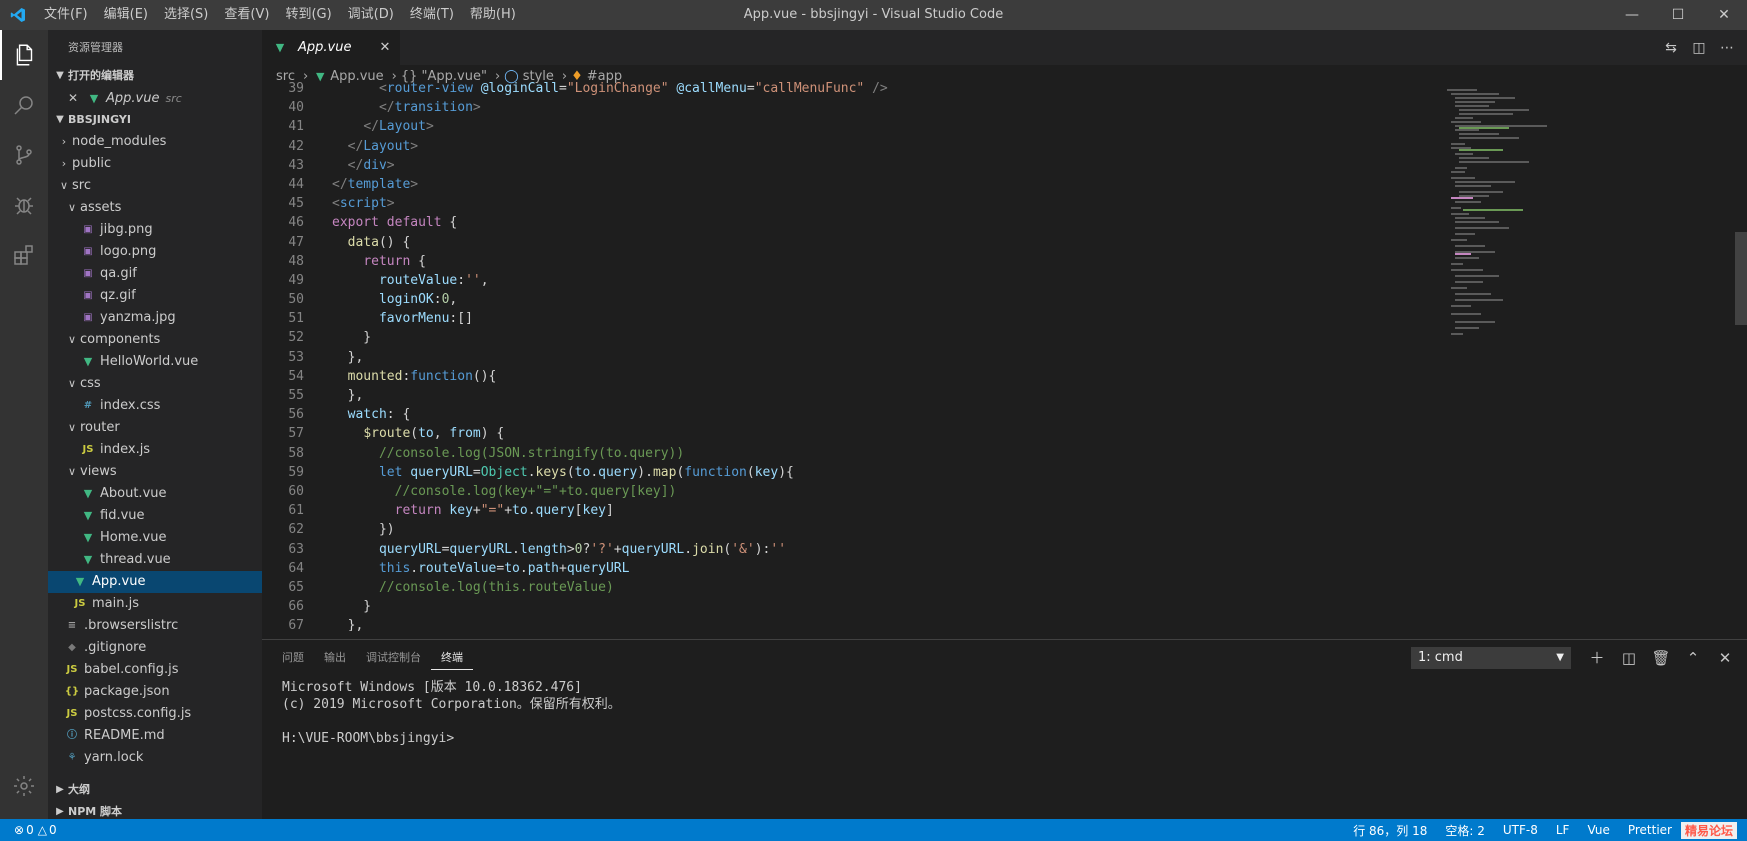  I want to click on debug-icon, so click(24, 205).